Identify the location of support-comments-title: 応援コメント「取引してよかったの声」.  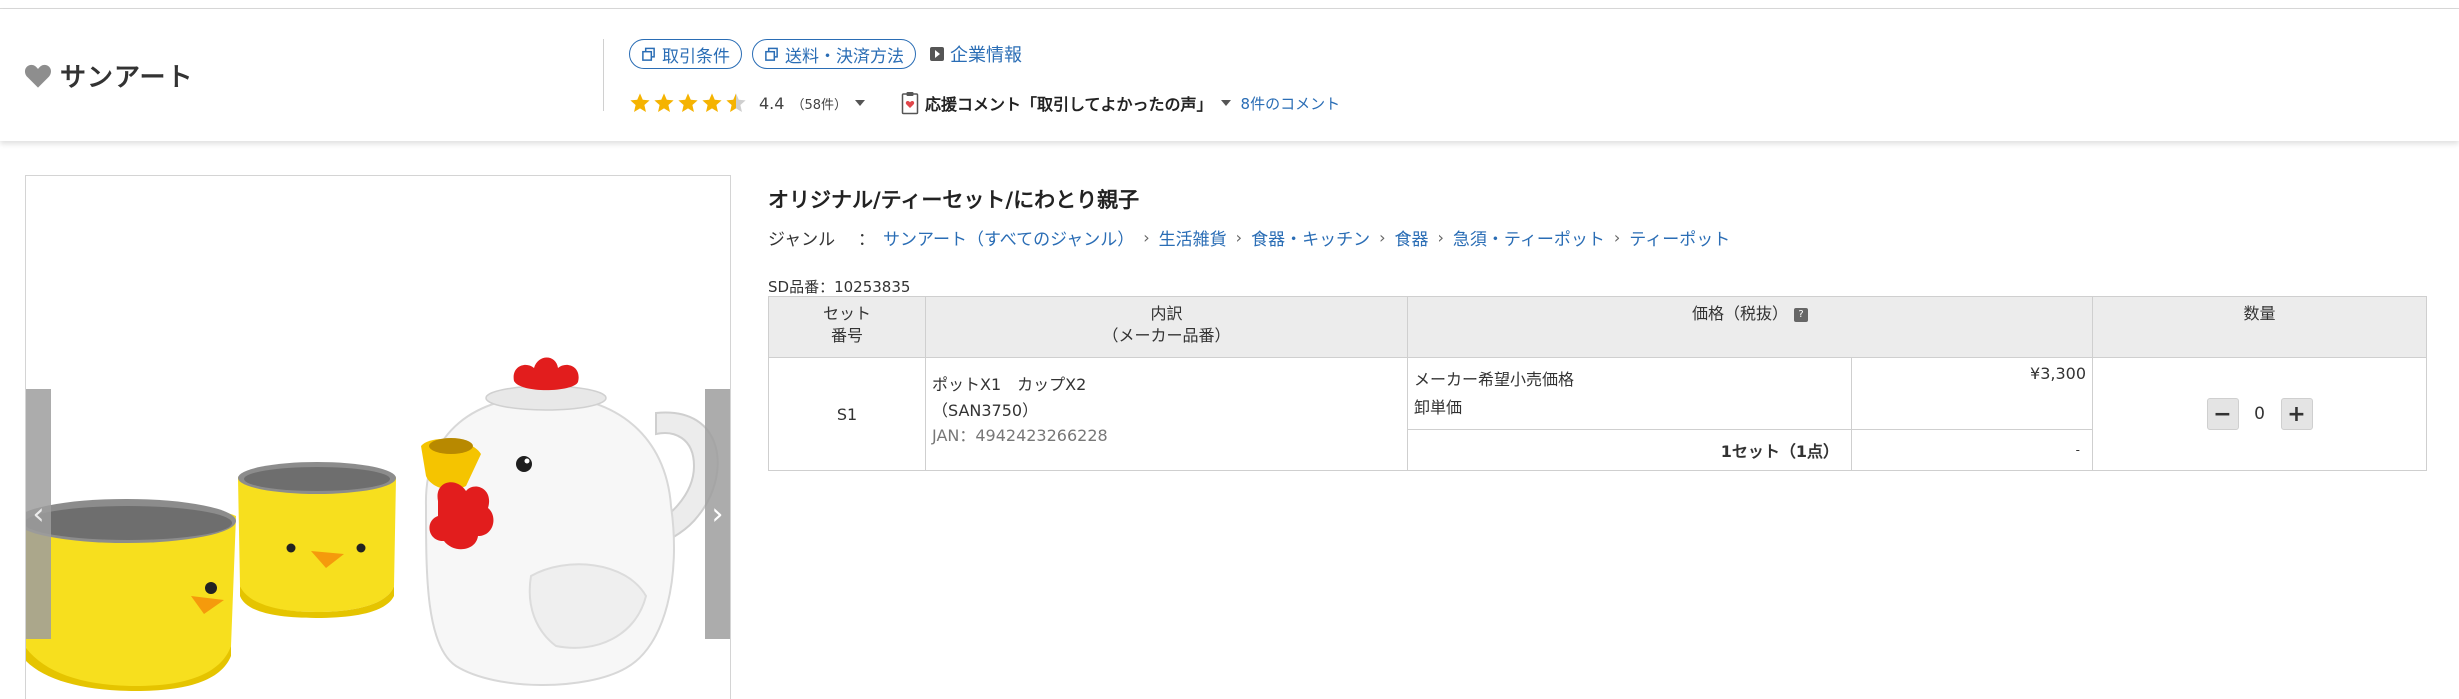
(1069, 103).